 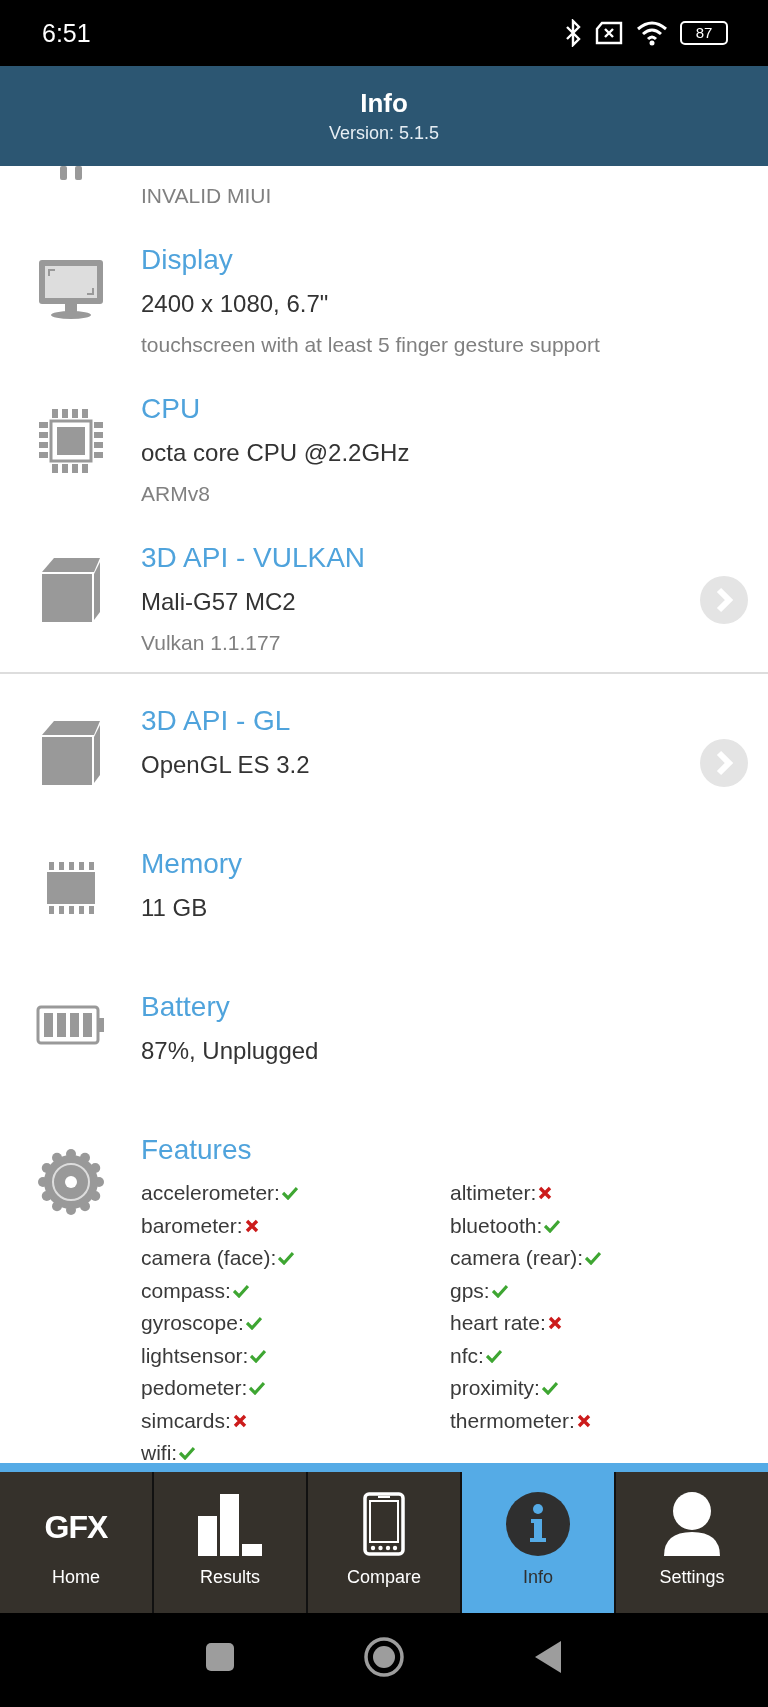 I want to click on section-value: Mali-G57 MC2, so click(x=219, y=602).